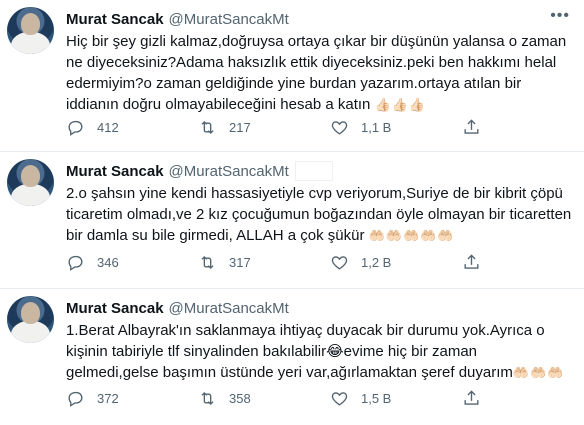 The image size is (584, 425). Describe the element at coordinates (396, 262) in the screenshot. I see `like-button: 1,2 B` at that location.